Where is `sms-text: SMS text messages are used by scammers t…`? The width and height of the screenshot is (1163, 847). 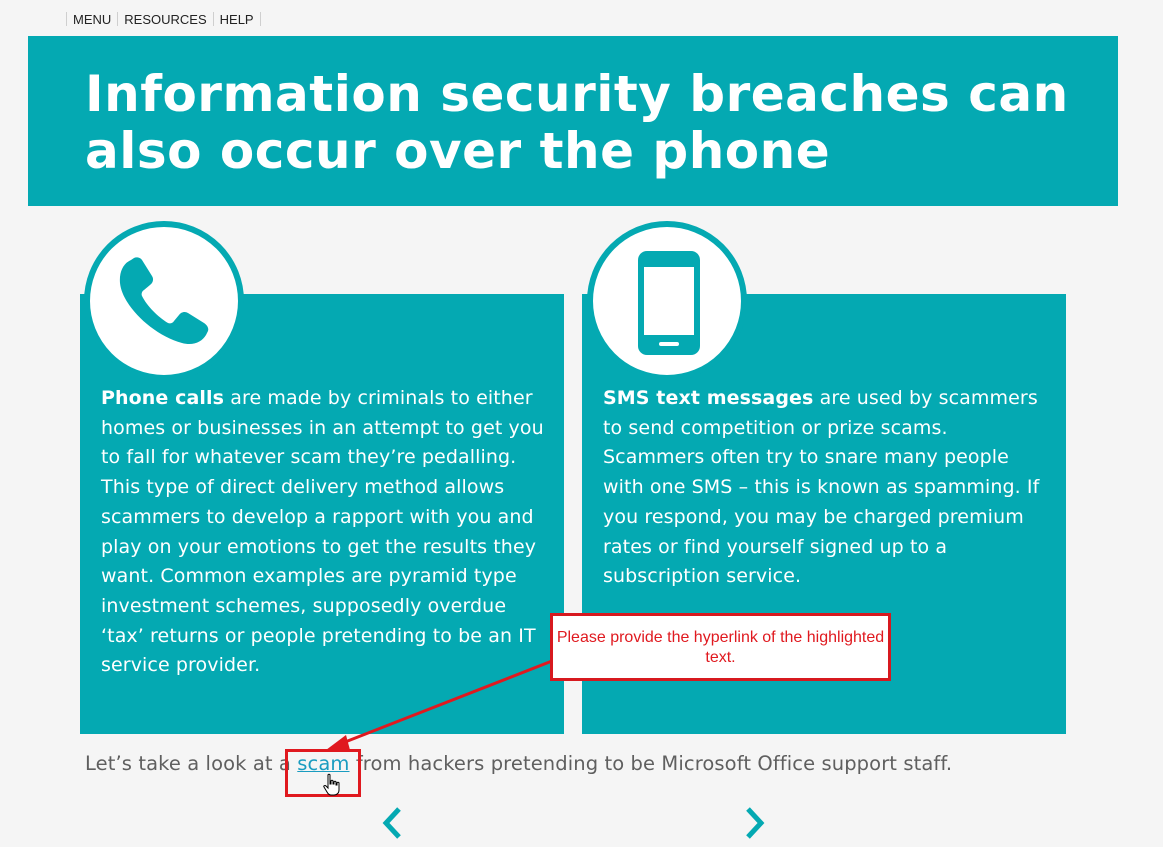
sms-text: SMS text messages are used by scammers t… is located at coordinates (828, 488).